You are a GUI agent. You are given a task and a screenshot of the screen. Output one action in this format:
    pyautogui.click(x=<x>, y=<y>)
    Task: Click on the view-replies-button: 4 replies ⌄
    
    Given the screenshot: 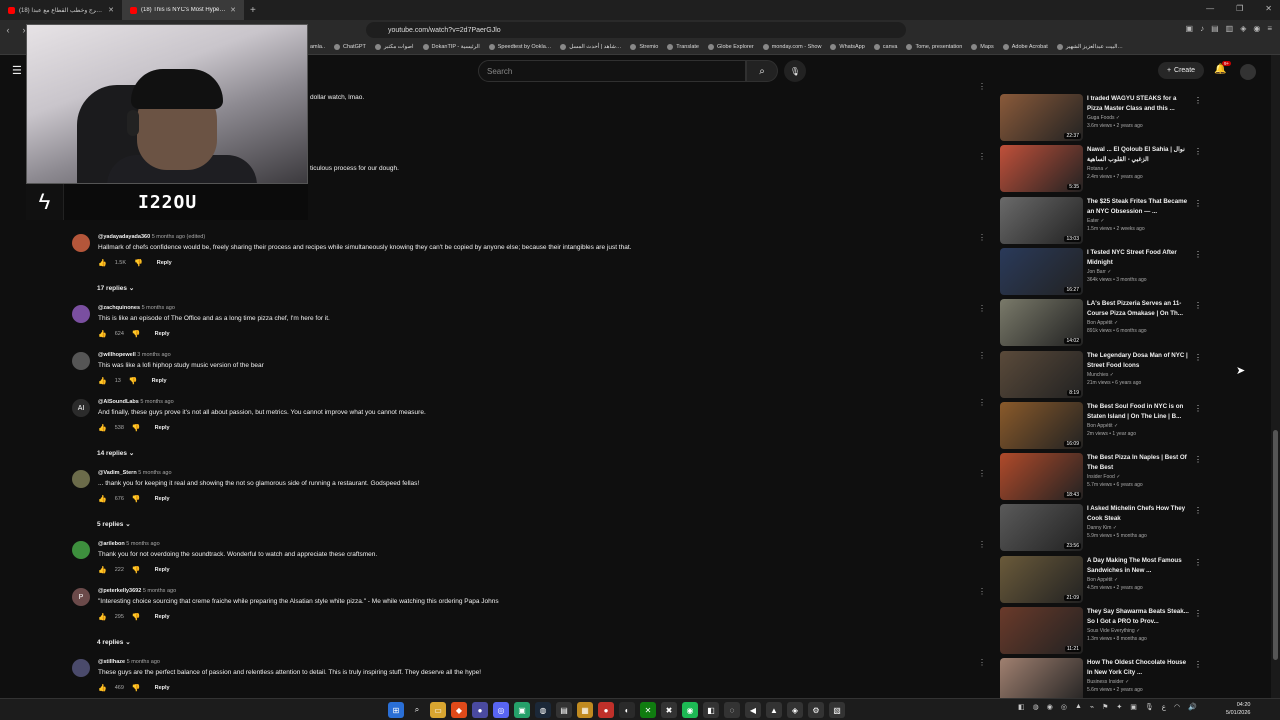 What is the action you would take?
    pyautogui.click(x=114, y=642)
    